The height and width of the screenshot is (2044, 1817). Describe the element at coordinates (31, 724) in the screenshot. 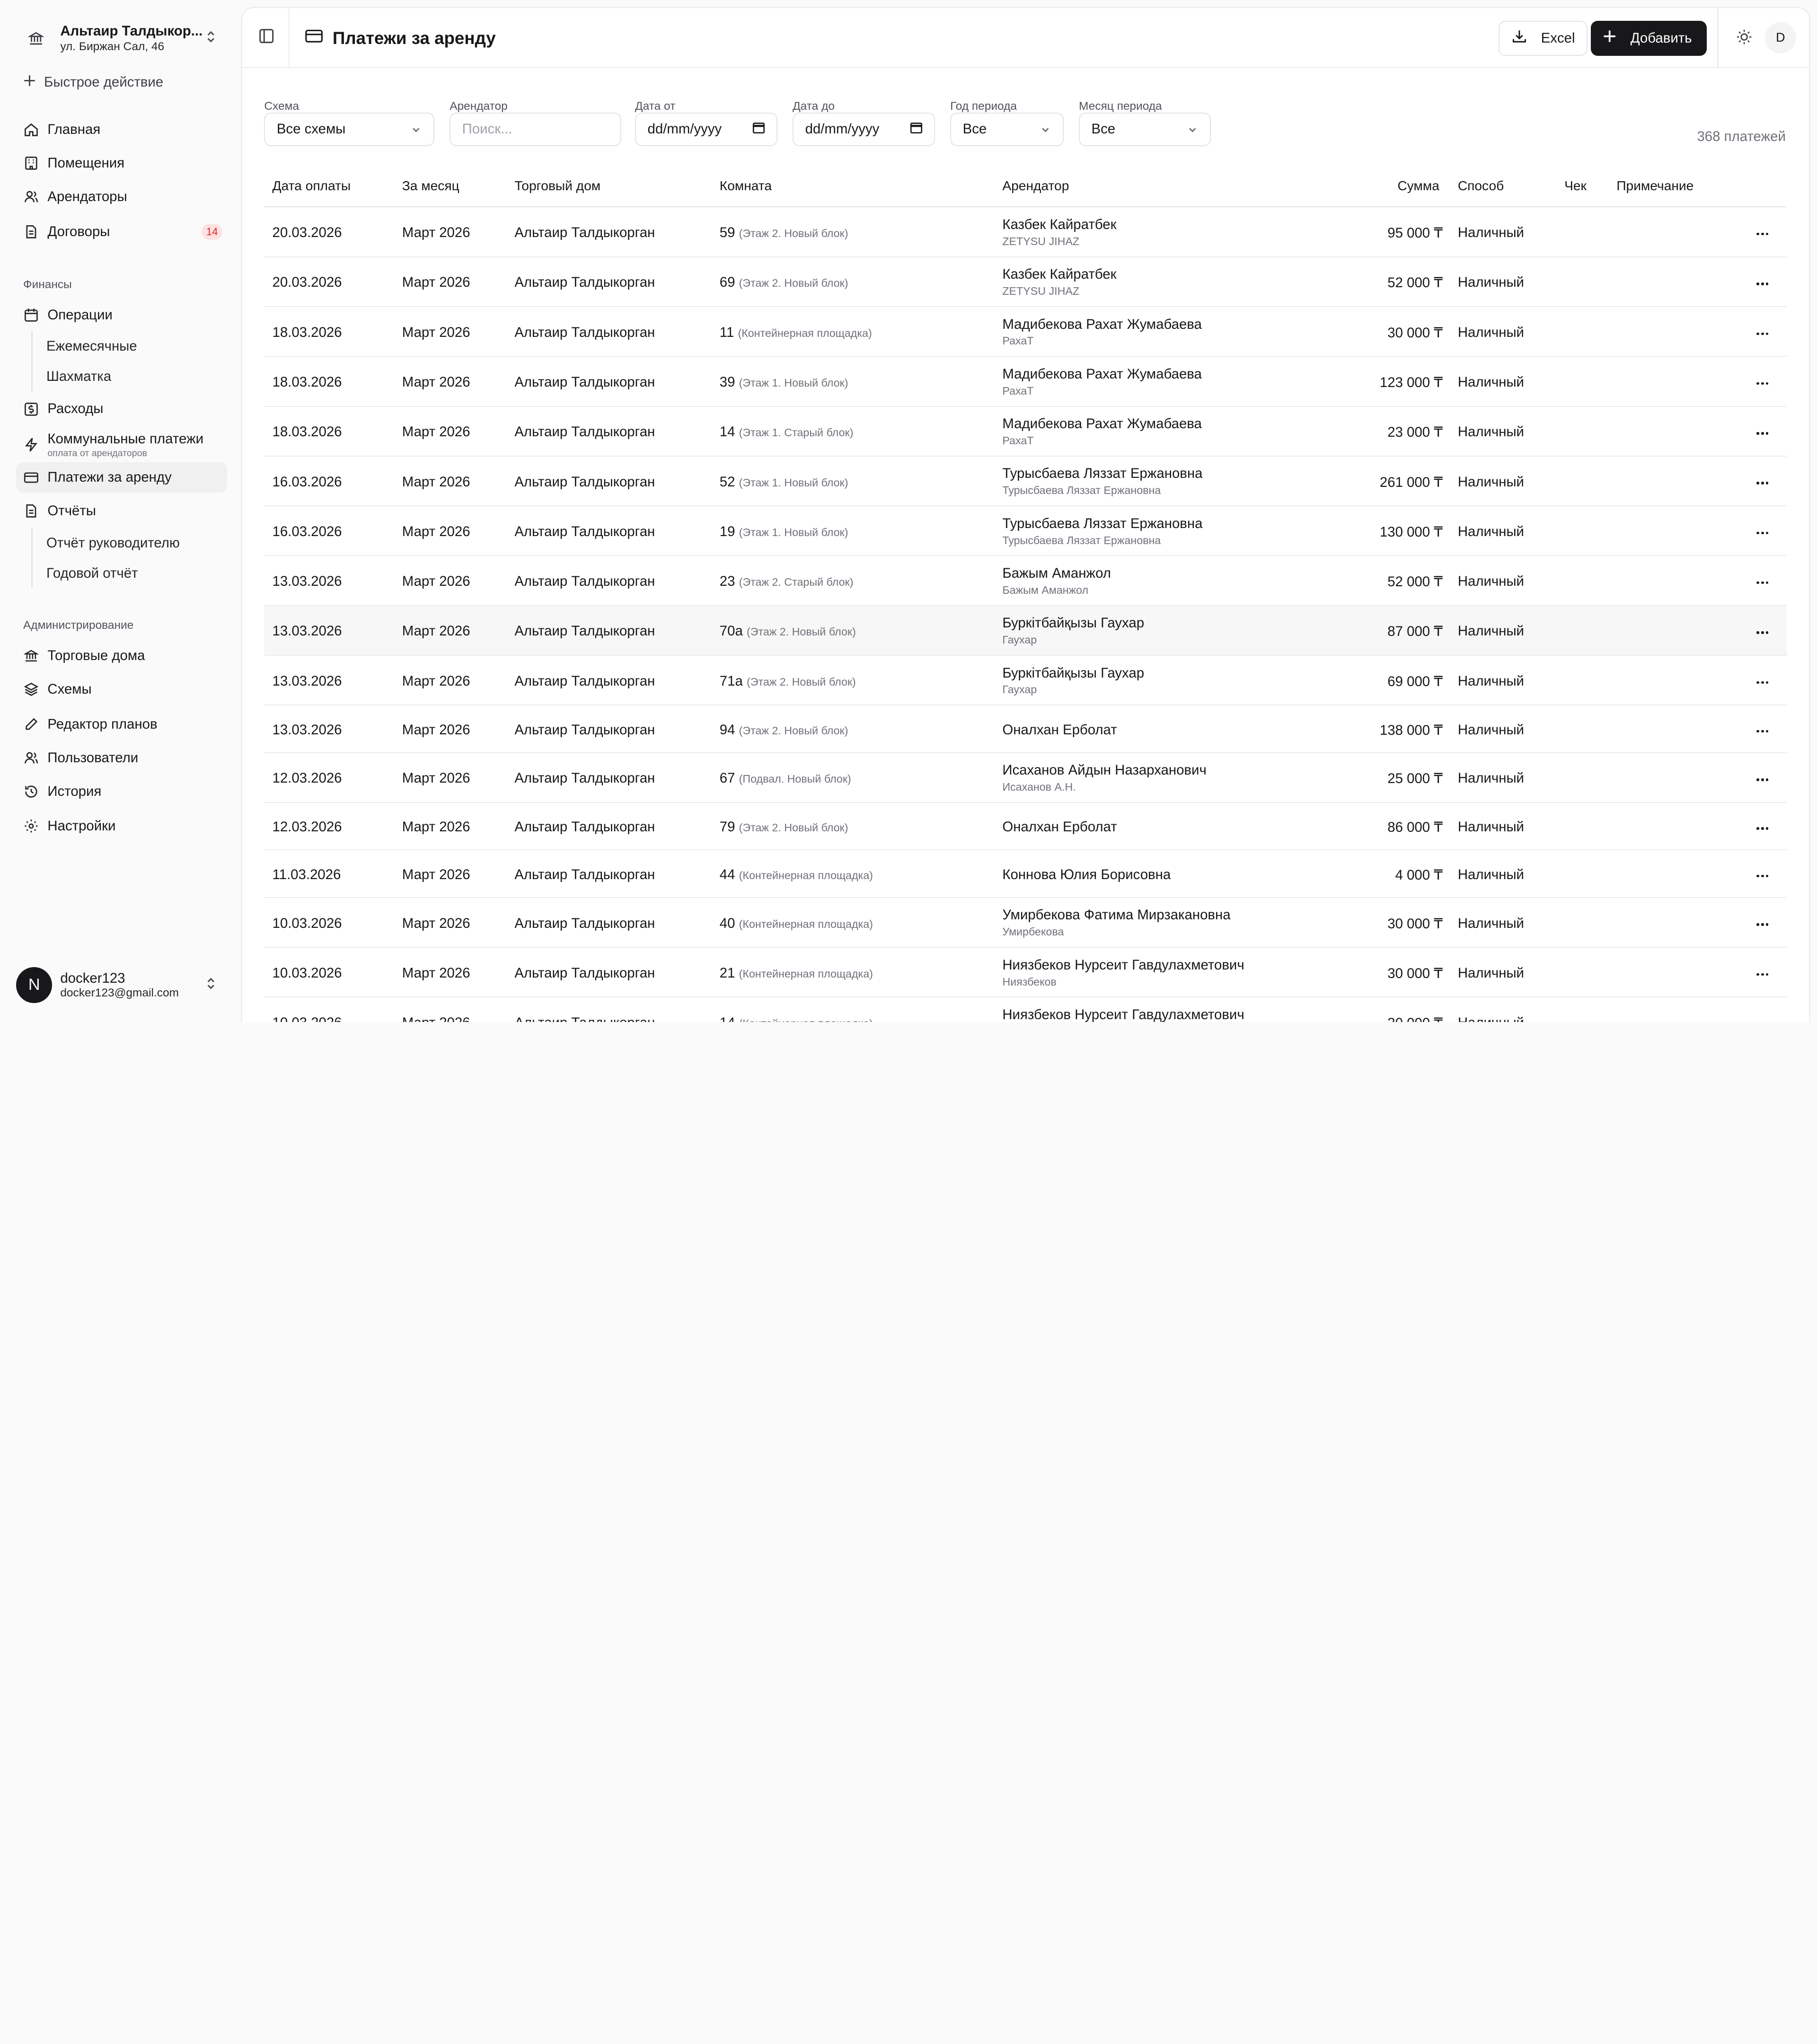

I see `pen-icon` at that location.